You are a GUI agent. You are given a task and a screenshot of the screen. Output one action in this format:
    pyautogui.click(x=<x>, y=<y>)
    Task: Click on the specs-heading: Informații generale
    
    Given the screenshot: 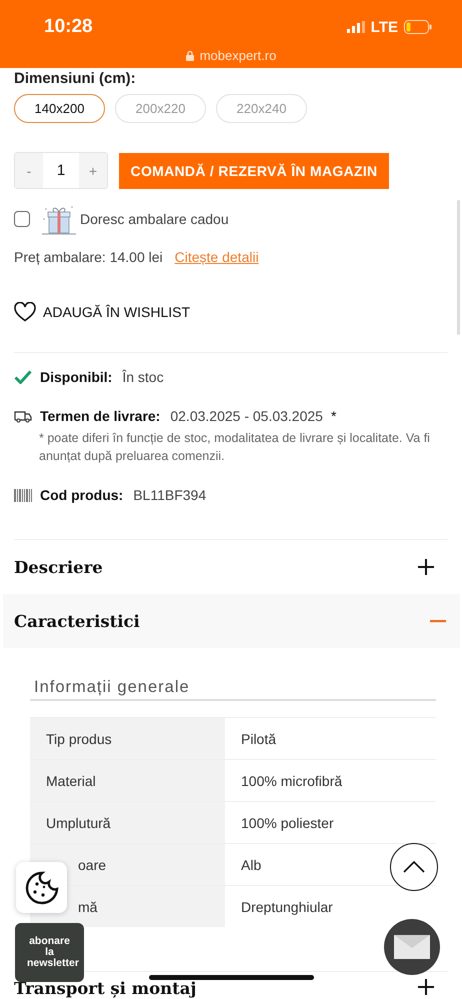 What is the action you would take?
    pyautogui.click(x=233, y=689)
    